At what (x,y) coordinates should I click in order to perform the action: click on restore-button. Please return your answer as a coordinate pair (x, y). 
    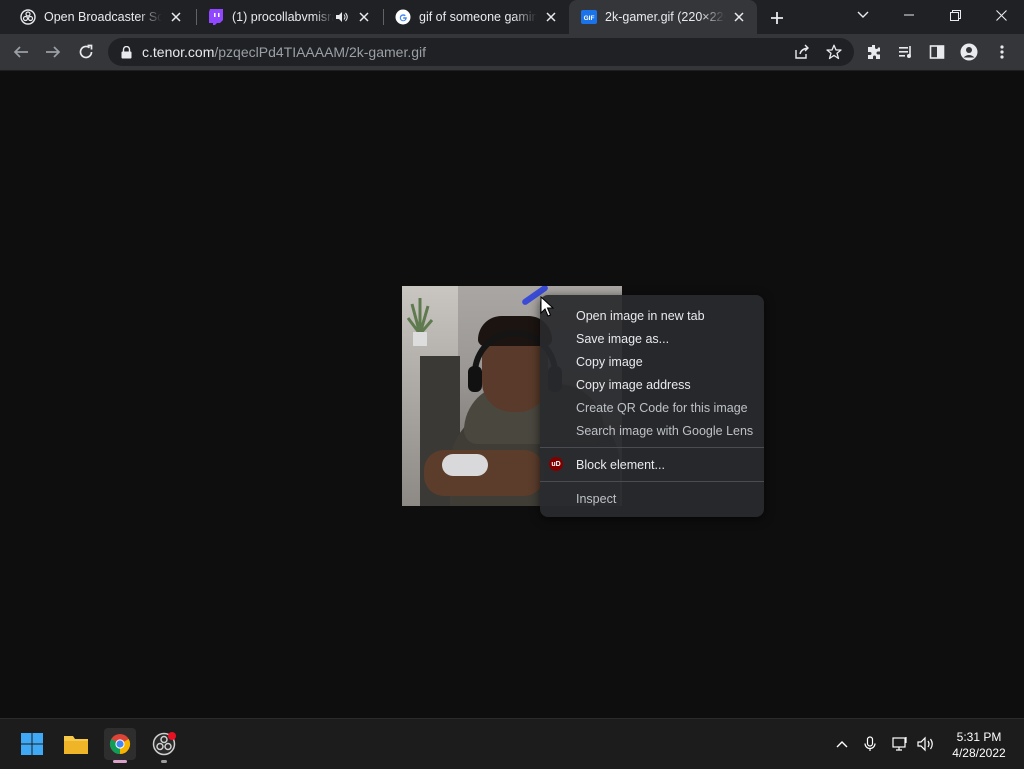
    Looking at the image, I should click on (955, 15).